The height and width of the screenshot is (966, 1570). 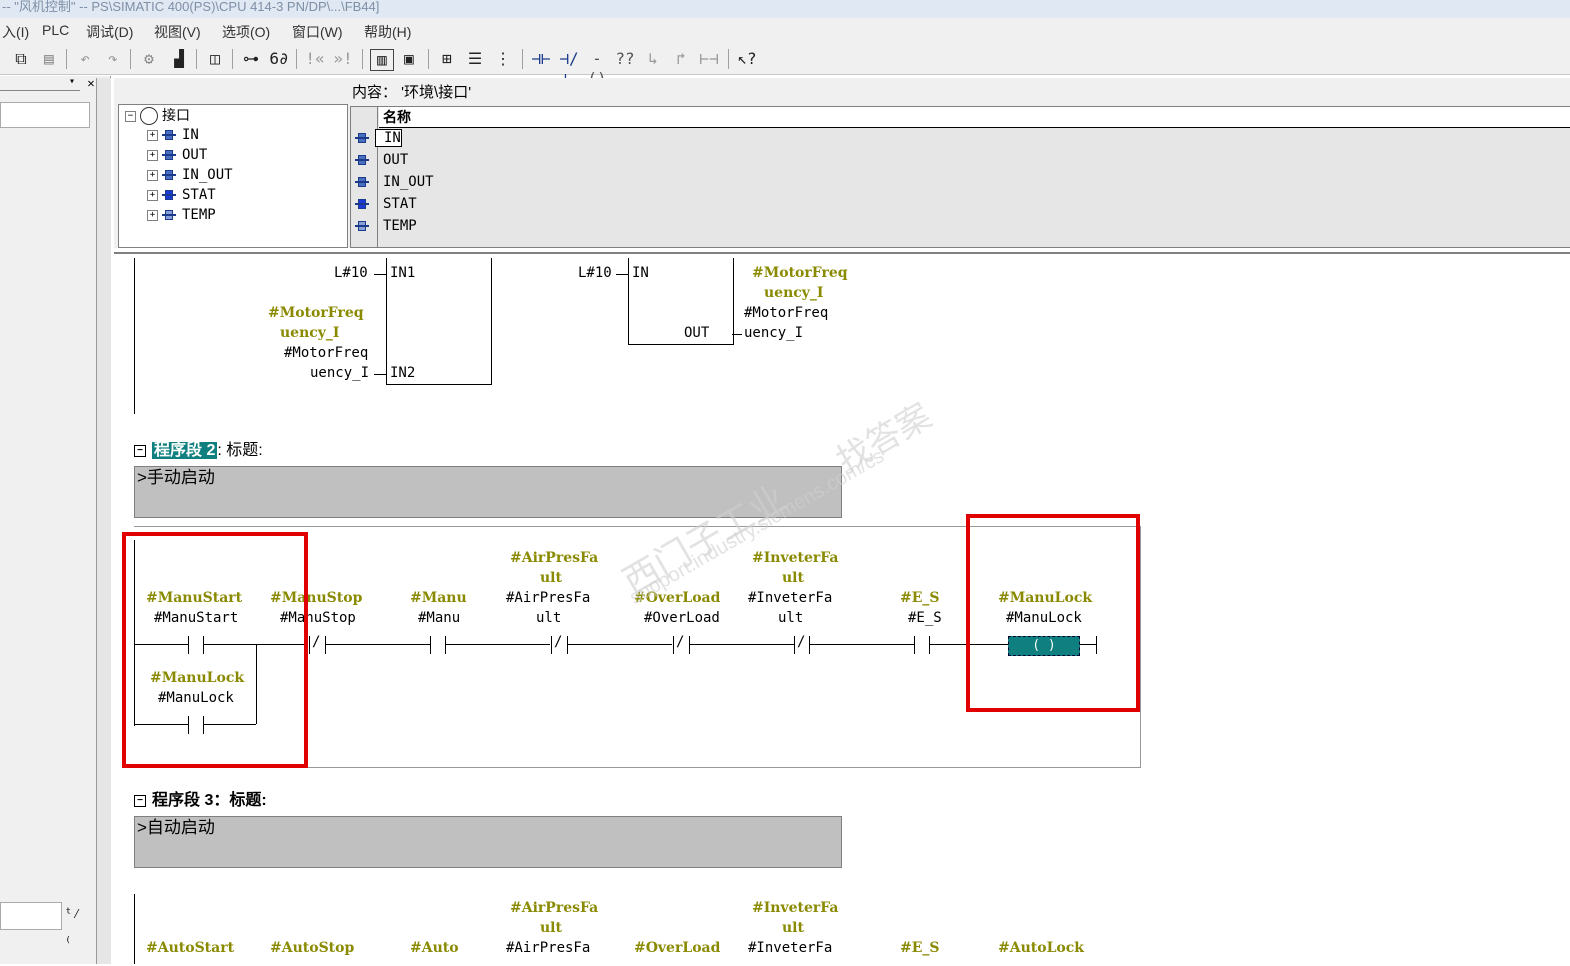 I want to click on interface-grid: 名称 IN OUT IN_OUT STAT TEMP, so click(x=960, y=177).